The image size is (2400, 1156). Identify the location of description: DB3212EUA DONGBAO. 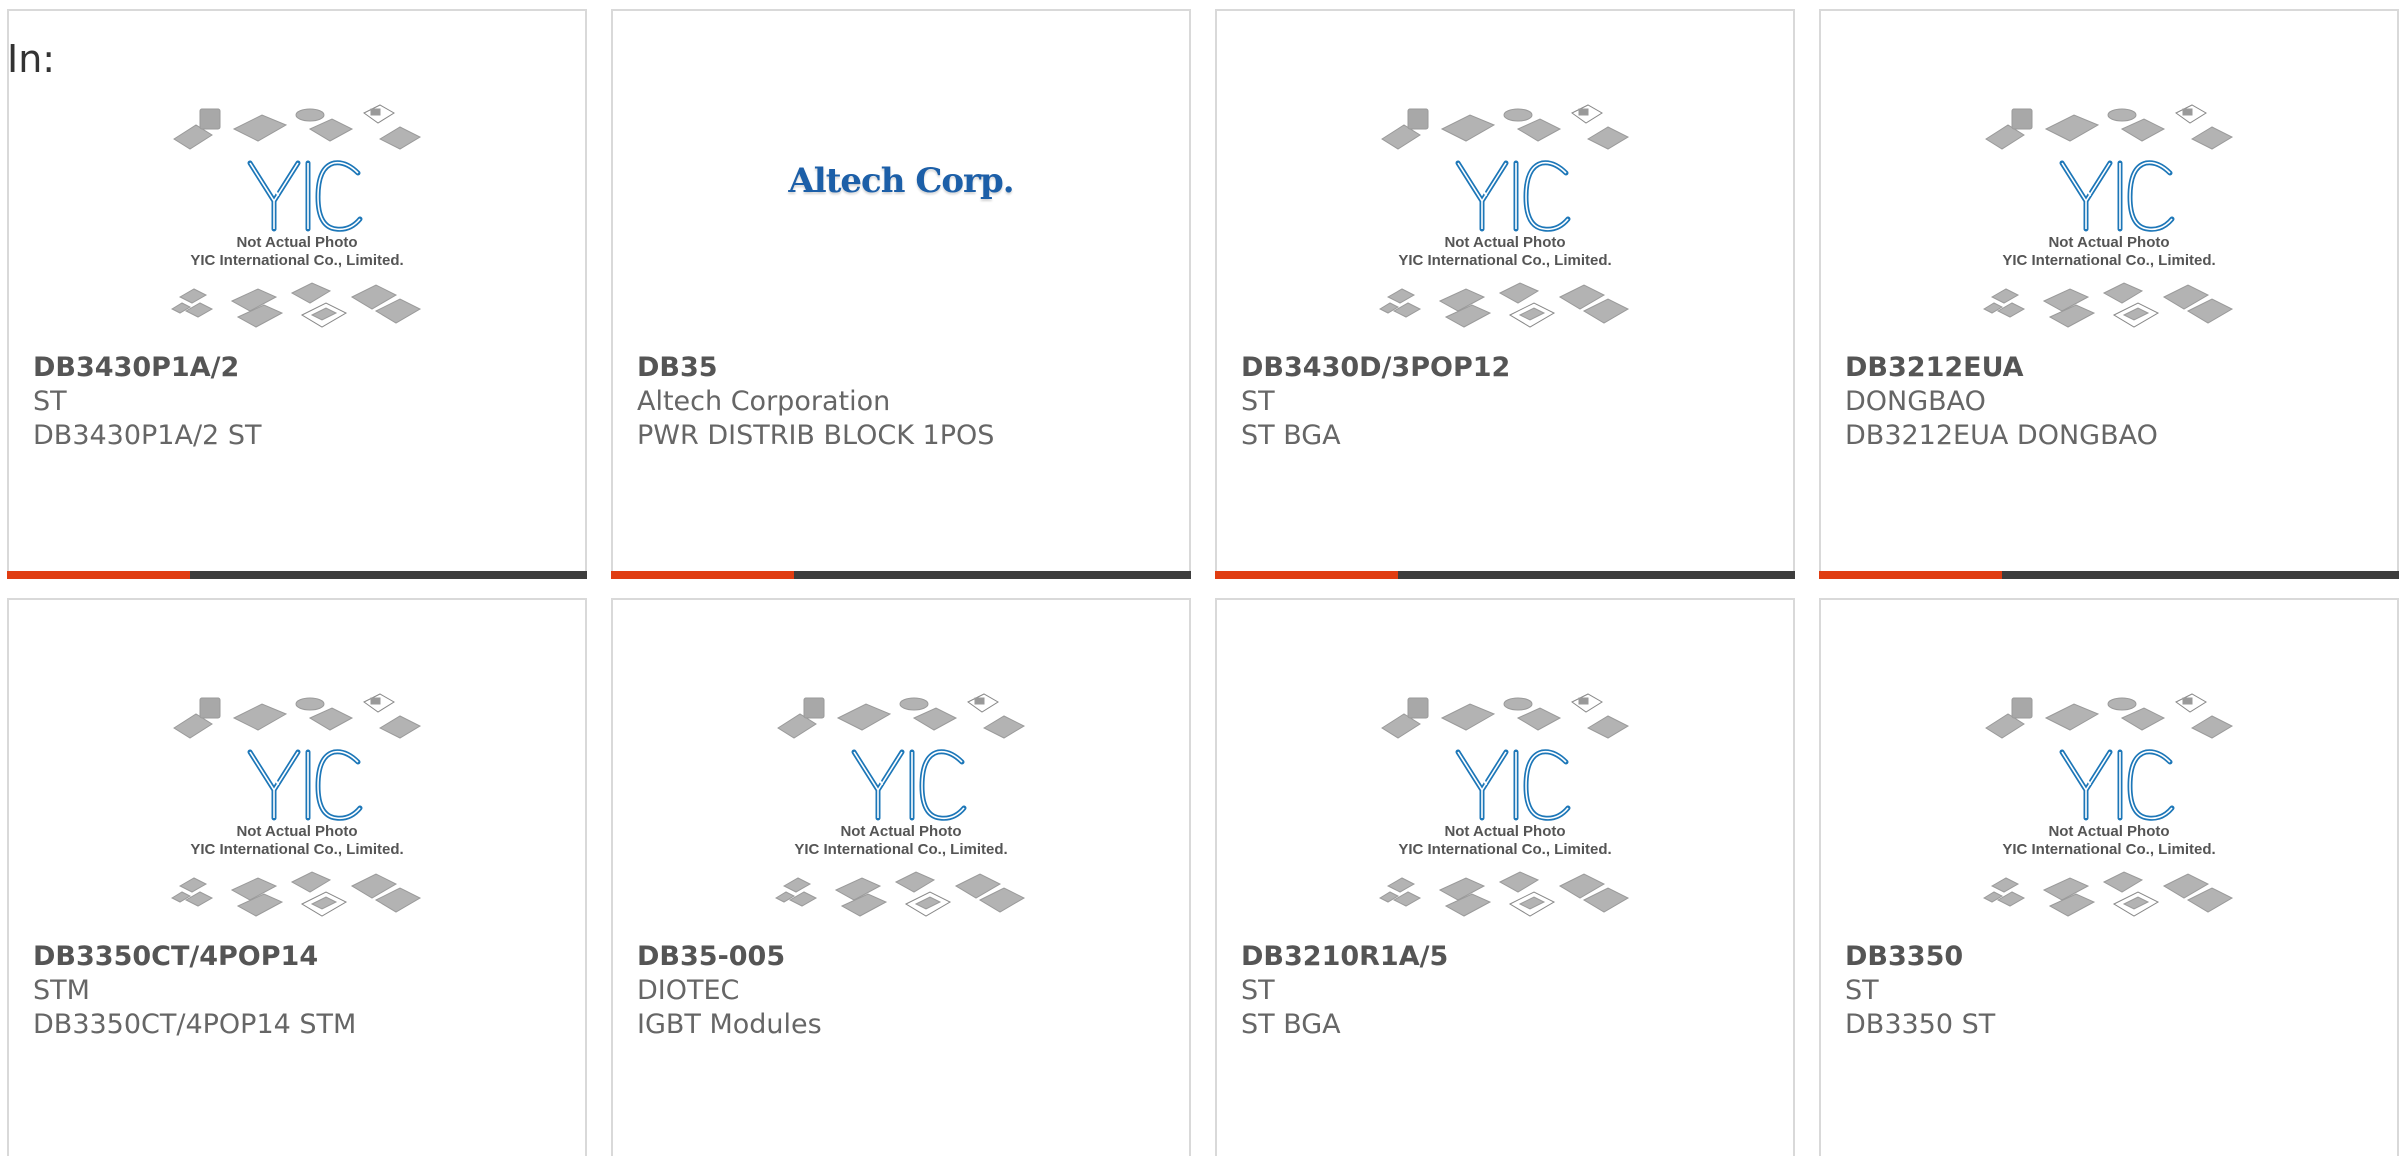
(2001, 435).